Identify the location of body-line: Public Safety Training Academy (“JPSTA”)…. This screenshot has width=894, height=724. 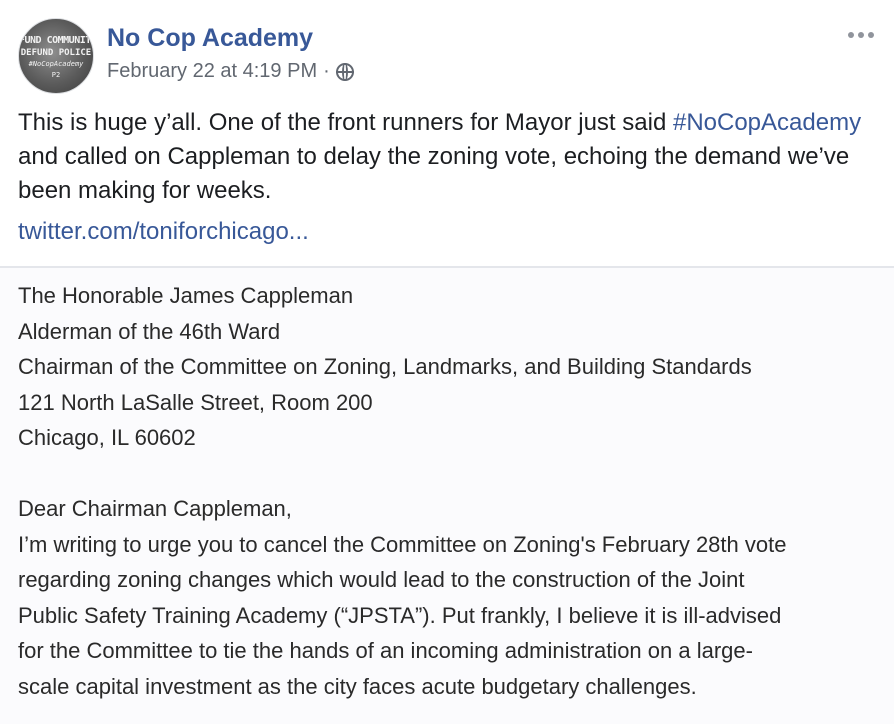
(400, 615).